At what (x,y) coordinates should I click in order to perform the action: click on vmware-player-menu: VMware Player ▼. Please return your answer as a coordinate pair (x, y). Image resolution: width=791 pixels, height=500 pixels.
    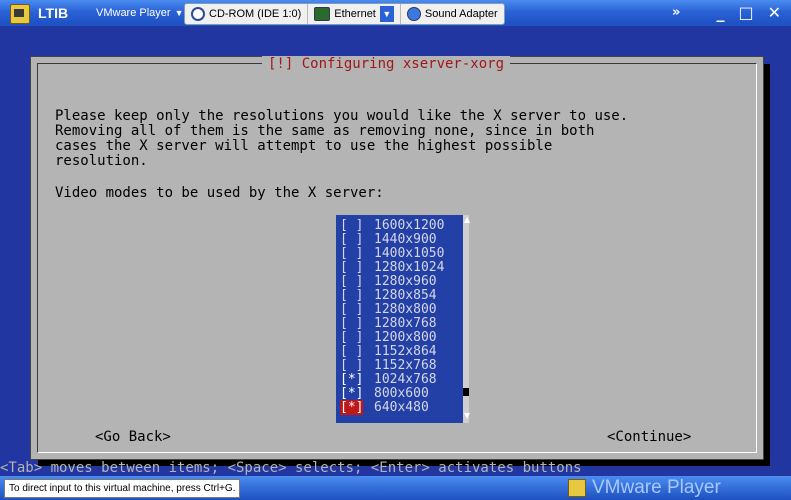
    Looking at the image, I should click on (140, 13).